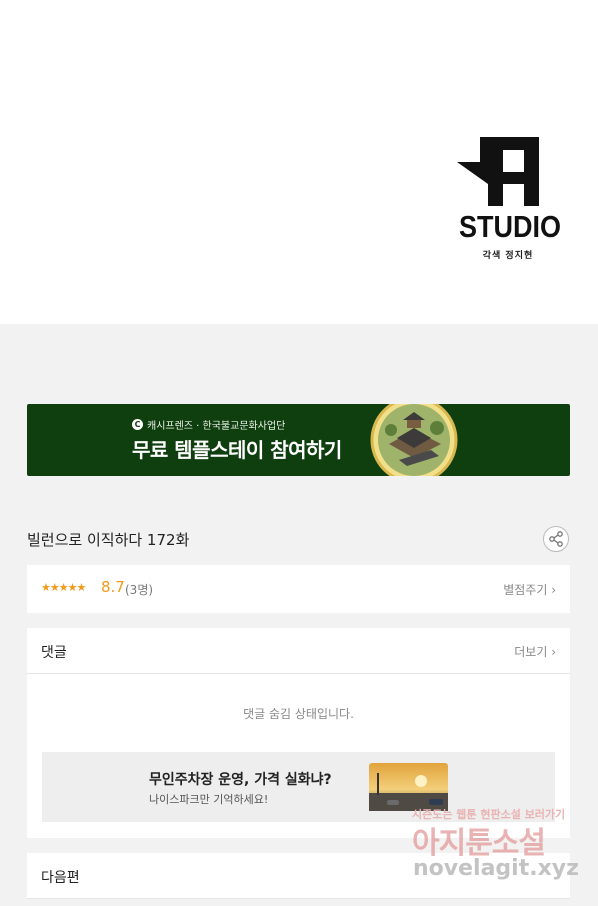 Image resolution: width=598 pixels, height=906 pixels. Describe the element at coordinates (529, 589) in the screenshot. I see `rate-button: 별점주기 ›` at that location.